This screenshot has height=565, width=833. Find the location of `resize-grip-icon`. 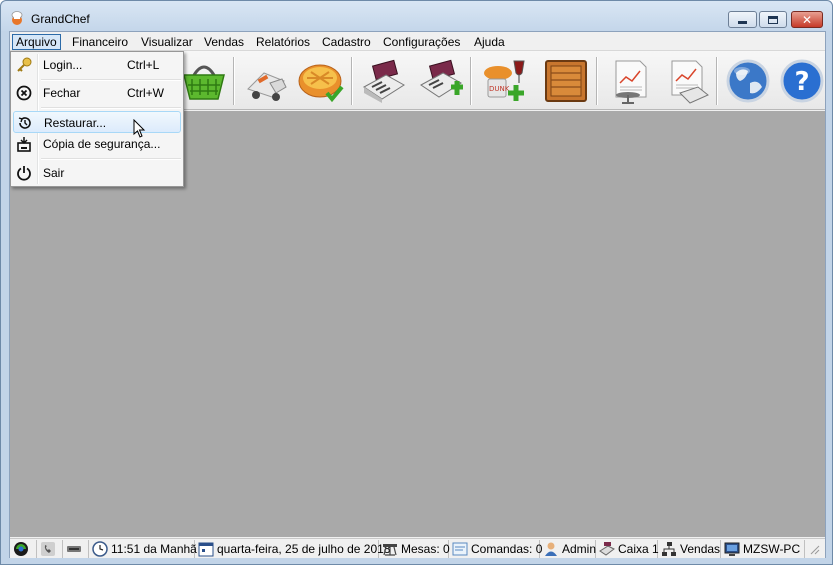

resize-grip-icon is located at coordinates (815, 550).